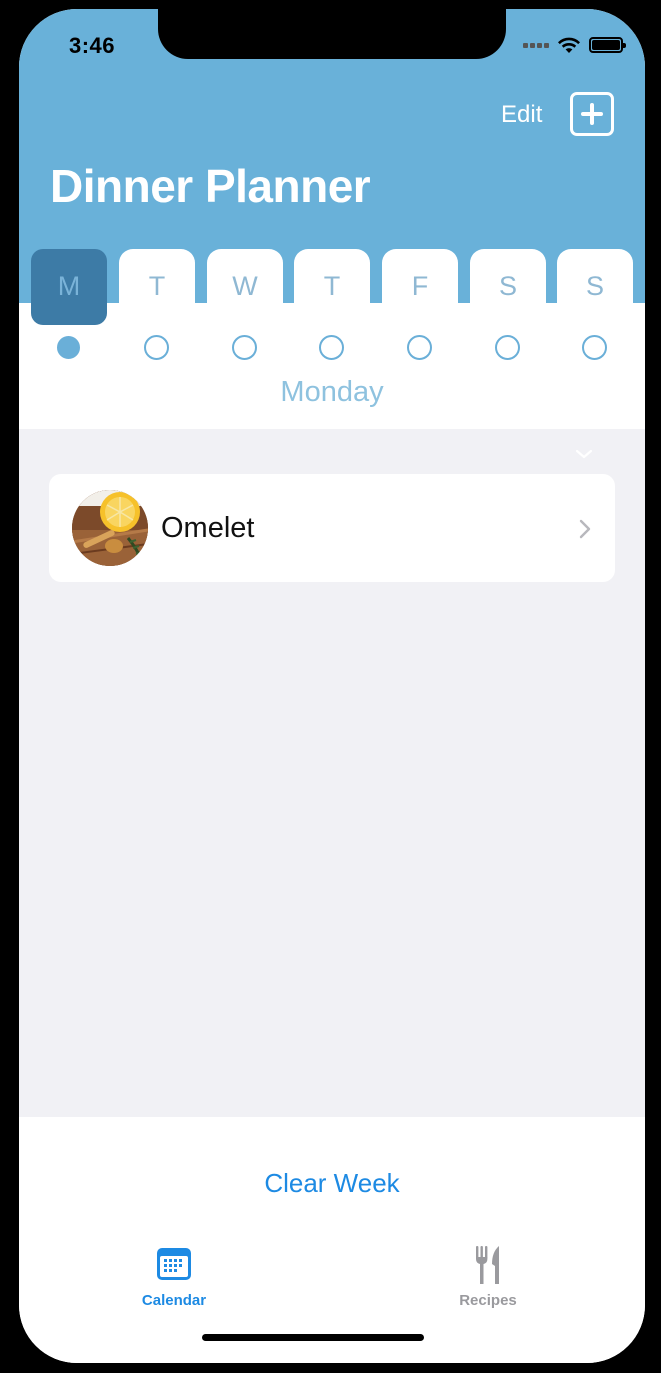 Image resolution: width=661 pixels, height=1373 pixels. I want to click on status-time: 3:46, so click(92, 45).